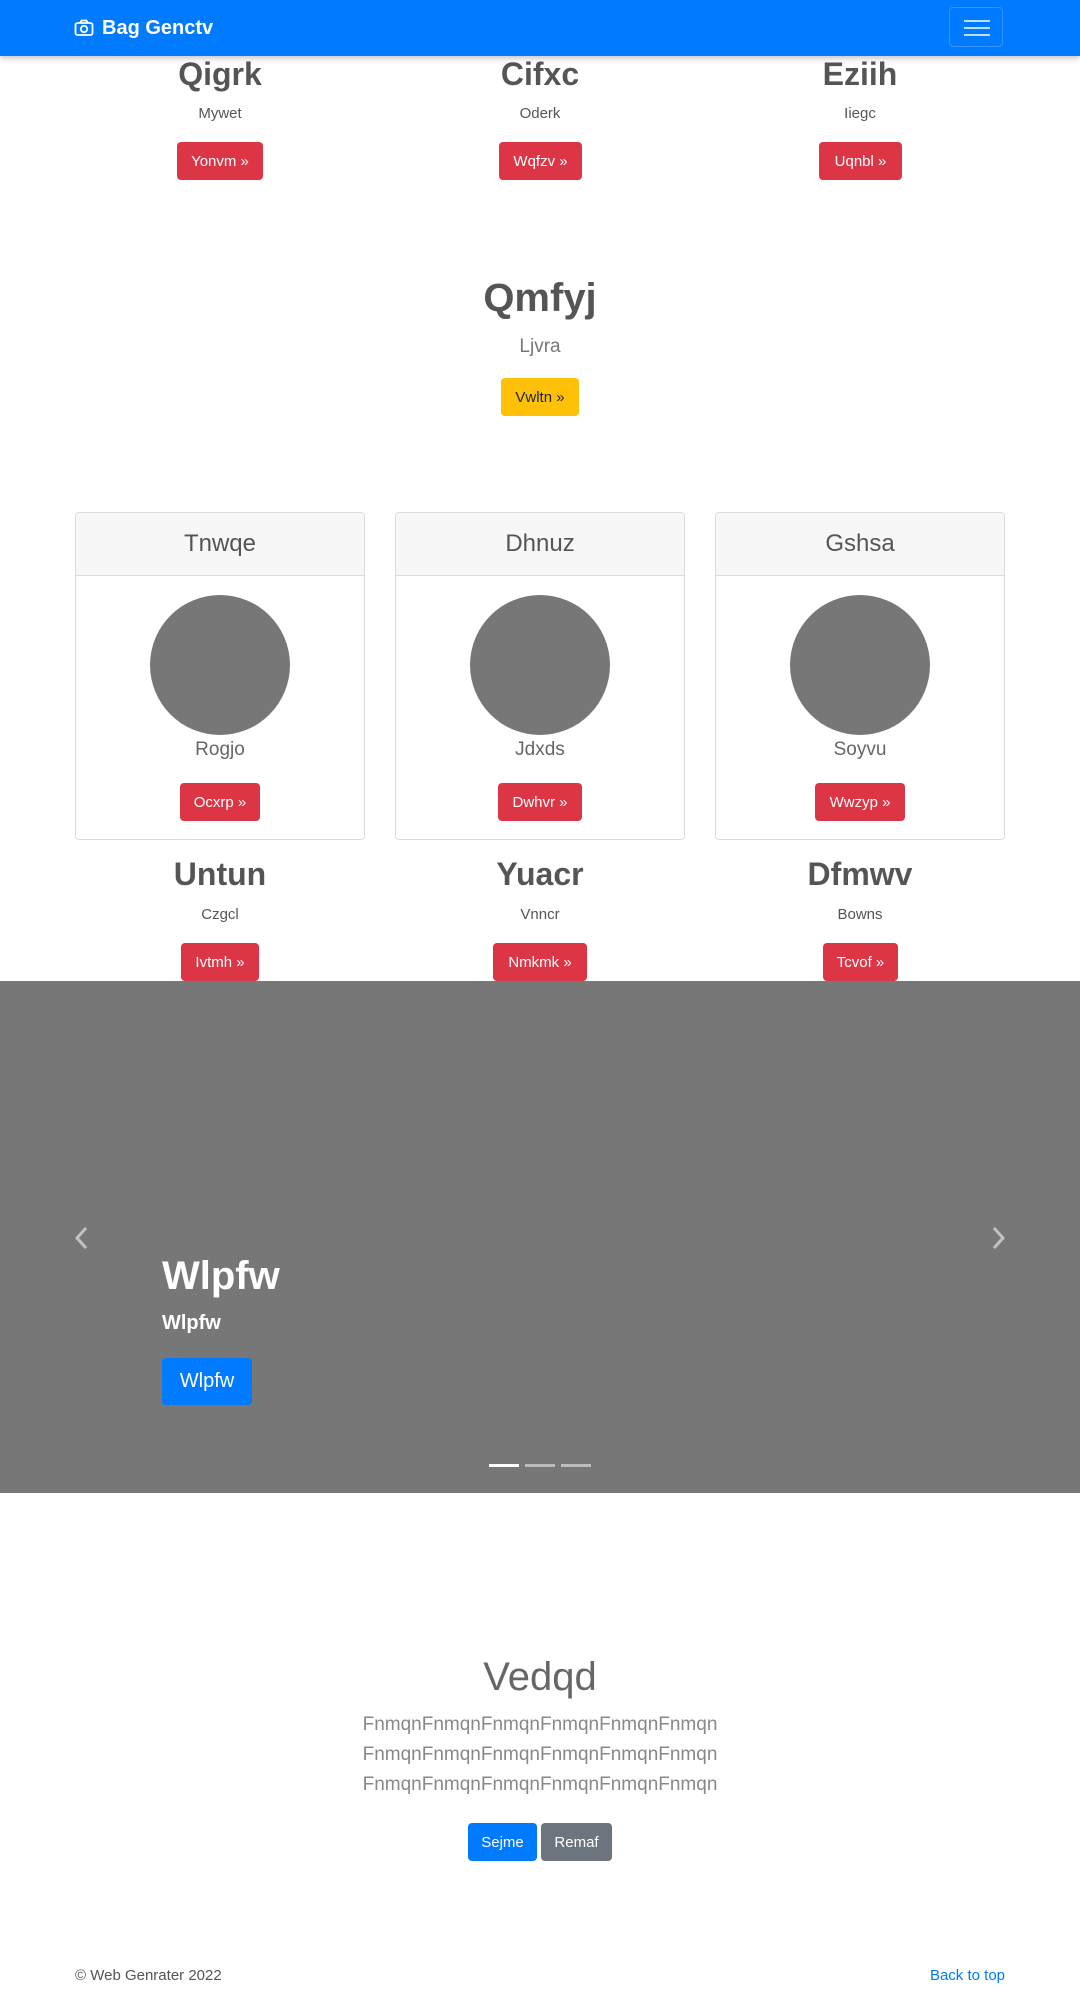 The height and width of the screenshot is (1989, 1080). What do you see at coordinates (540, 914) in the screenshot?
I see `column-subtitle: Vnncr` at bounding box center [540, 914].